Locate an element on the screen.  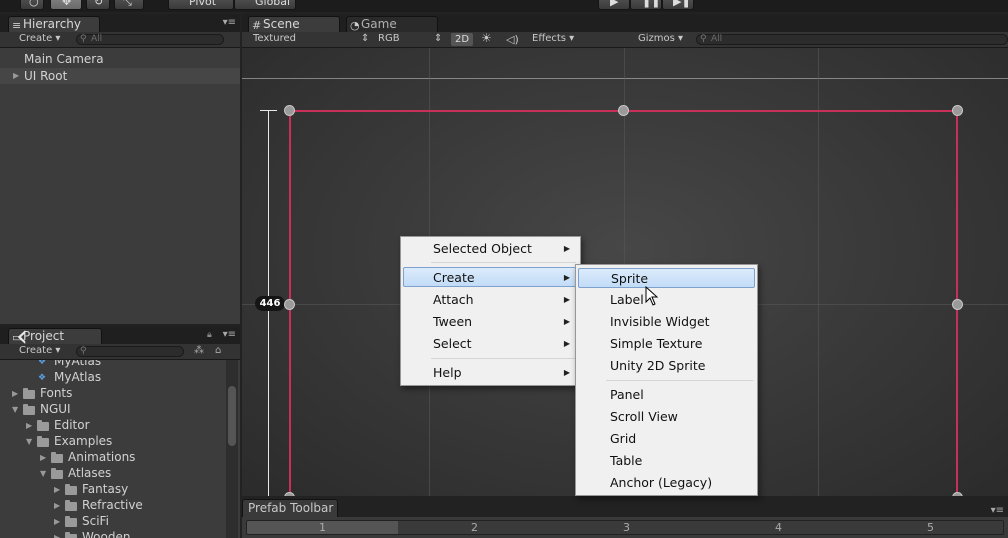
pause-button: ❚❚ is located at coordinates (646, 5).